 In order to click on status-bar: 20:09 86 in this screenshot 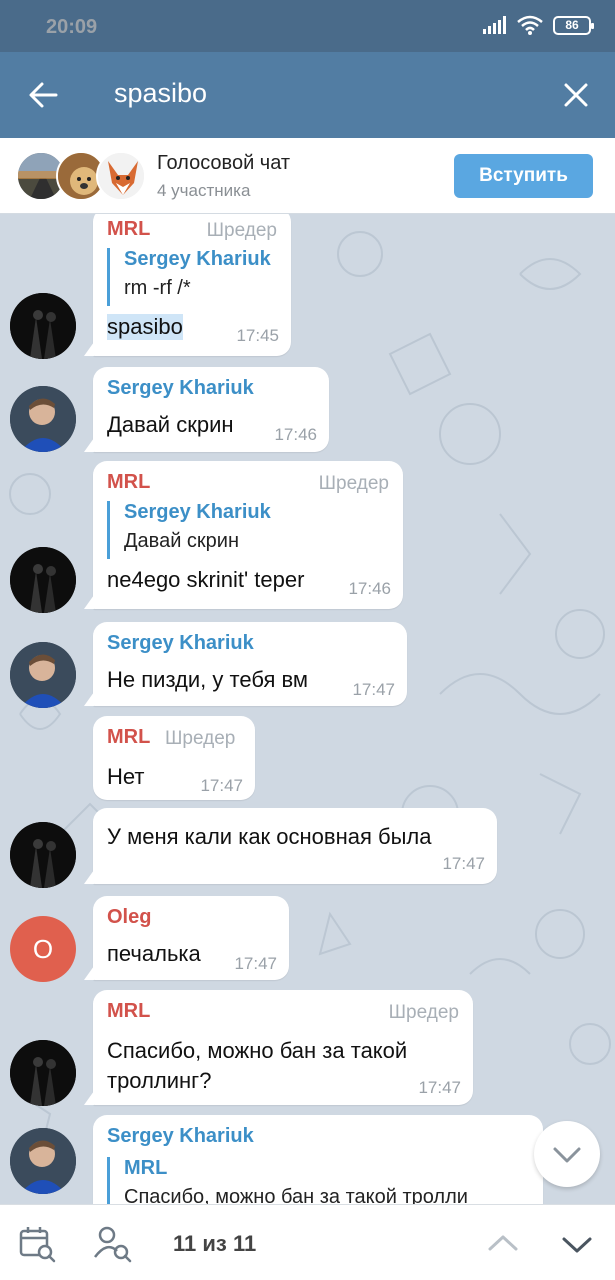, I will do `click(307, 26)`.